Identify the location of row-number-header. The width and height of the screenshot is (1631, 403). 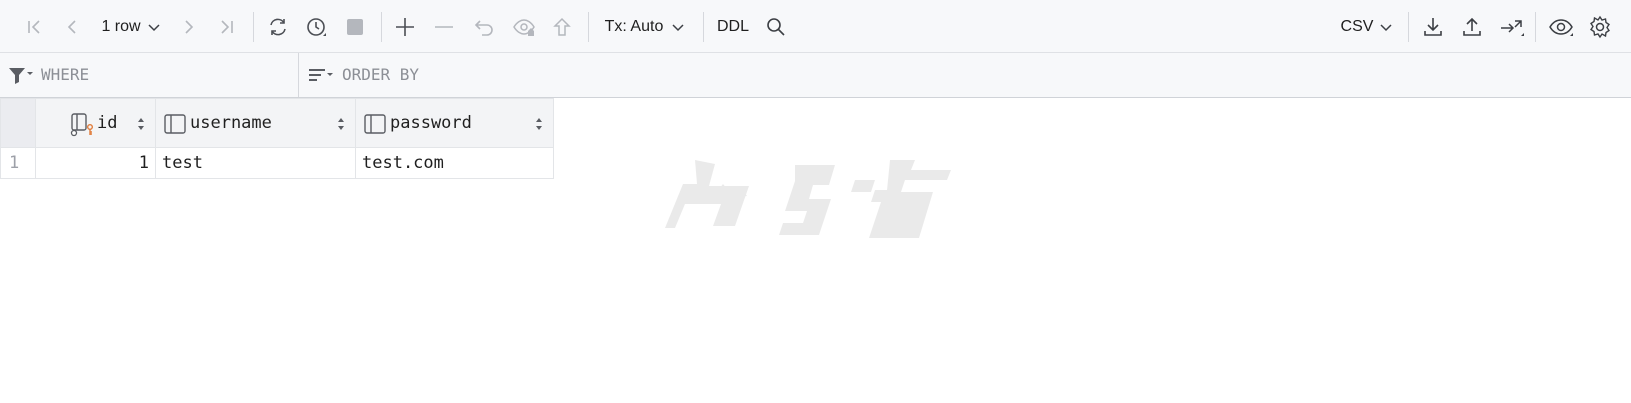
(18, 123).